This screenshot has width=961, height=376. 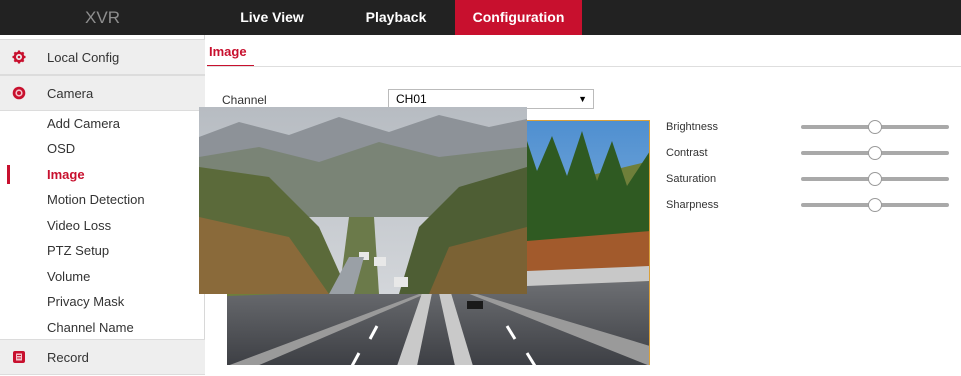 I want to click on sidebar-item-label: Video Loss, so click(x=79, y=225).